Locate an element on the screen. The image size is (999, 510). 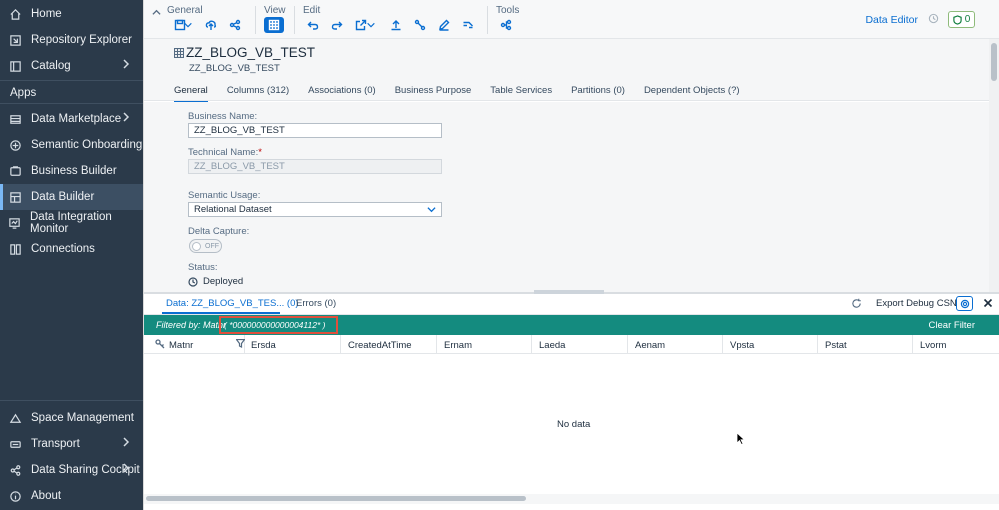
data-builder-icon is located at coordinates (15, 197).